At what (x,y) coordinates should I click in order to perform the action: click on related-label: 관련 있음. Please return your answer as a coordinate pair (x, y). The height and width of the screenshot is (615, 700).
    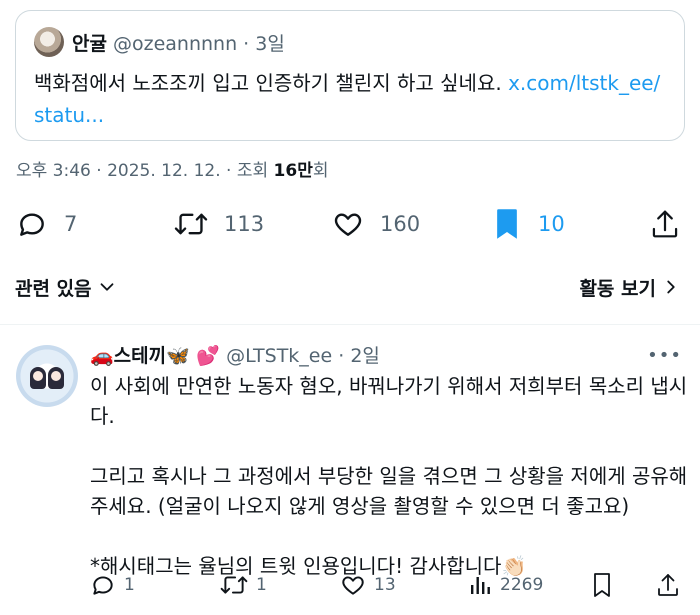
    Looking at the image, I should click on (53, 288).